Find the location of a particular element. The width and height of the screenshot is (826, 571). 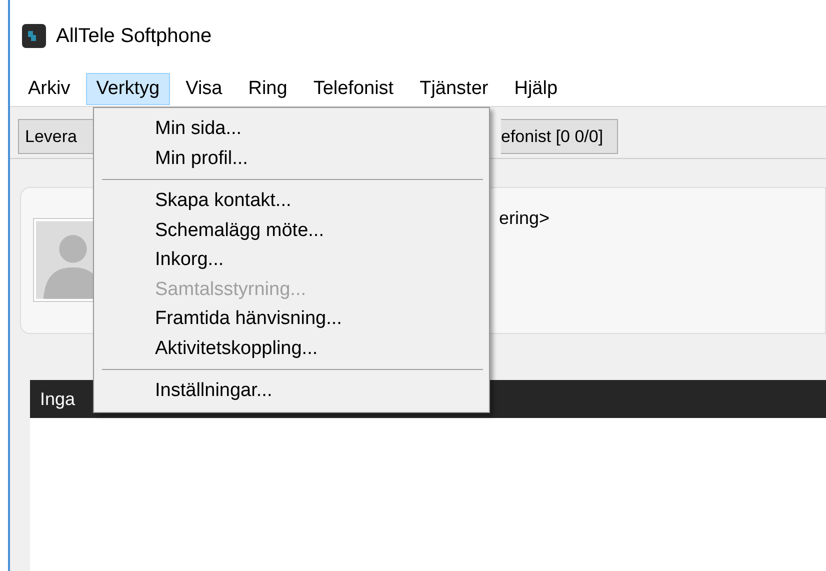

menu-item: Tjänster is located at coordinates (454, 89).